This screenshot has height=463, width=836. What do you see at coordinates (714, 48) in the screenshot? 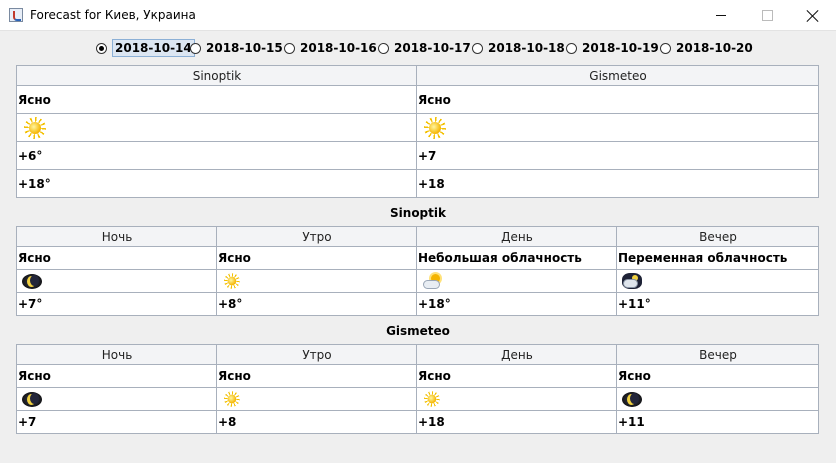
I see `date-label: 2018-10-20` at bounding box center [714, 48].